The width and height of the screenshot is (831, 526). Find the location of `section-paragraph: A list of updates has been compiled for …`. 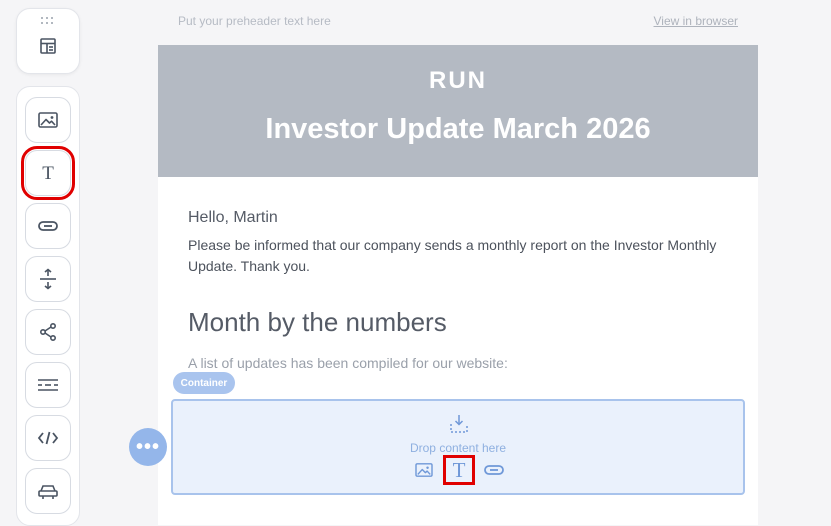

section-paragraph: A list of updates has been compiled for … is located at coordinates (348, 363).